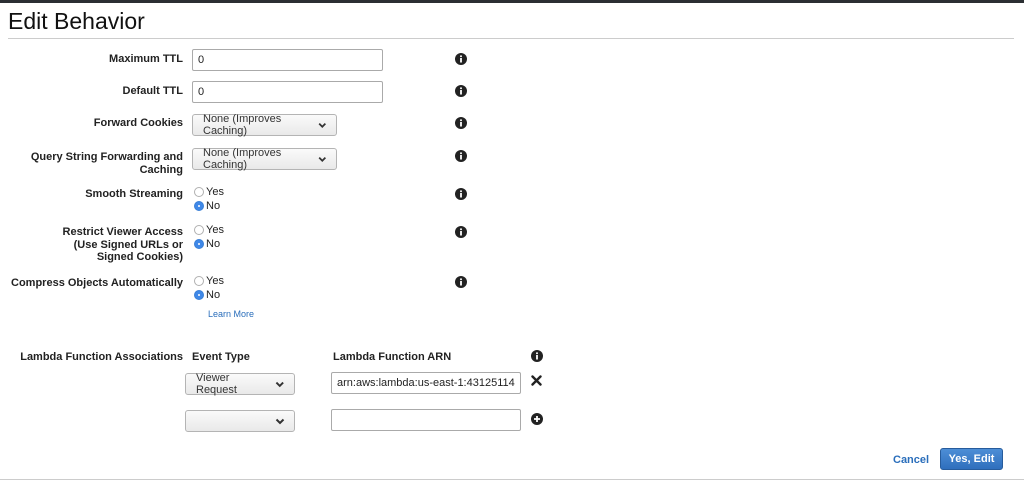 The width and height of the screenshot is (1024, 483). I want to click on event-type-value: Viewer Request, so click(216, 384).